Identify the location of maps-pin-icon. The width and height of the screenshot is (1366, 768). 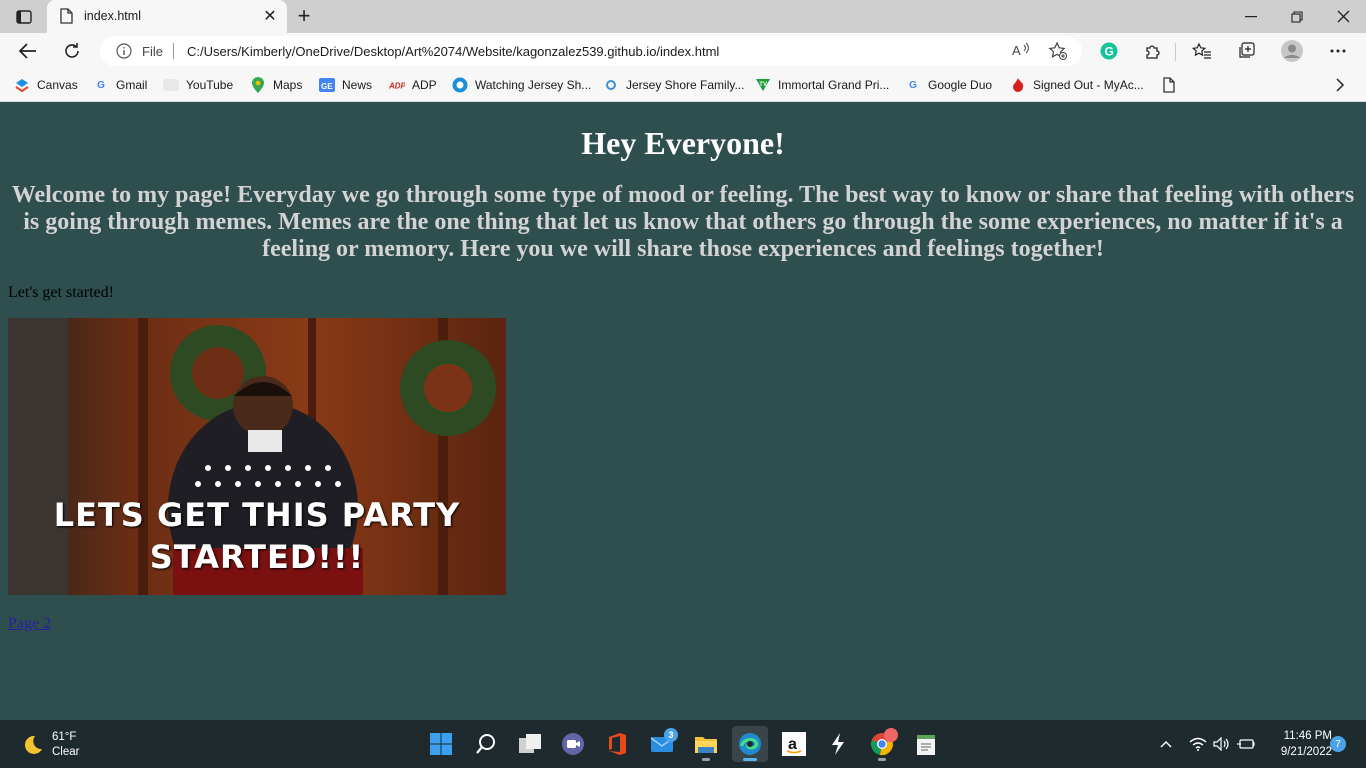
(258, 85).